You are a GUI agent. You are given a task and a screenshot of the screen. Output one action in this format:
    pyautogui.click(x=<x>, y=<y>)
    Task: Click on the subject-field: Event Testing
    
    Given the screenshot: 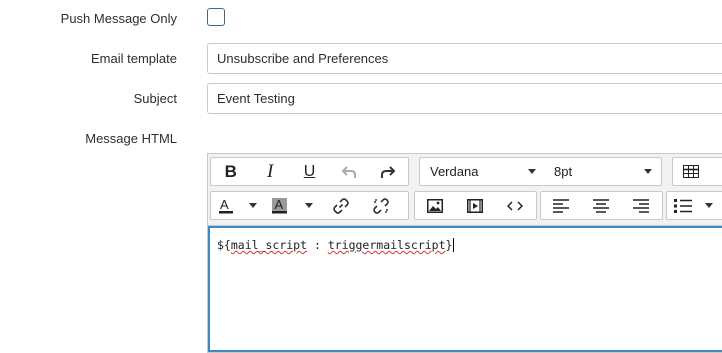 What is the action you would take?
    pyautogui.click(x=464, y=98)
    